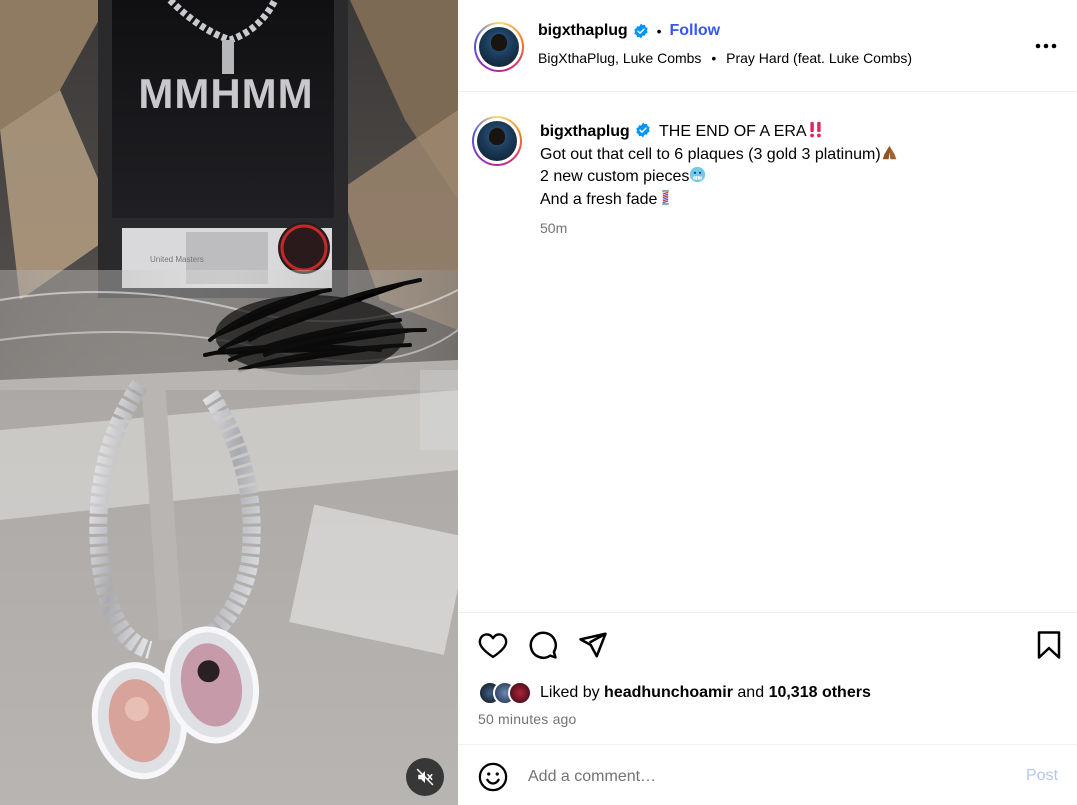  I want to click on like-button, so click(493, 645).